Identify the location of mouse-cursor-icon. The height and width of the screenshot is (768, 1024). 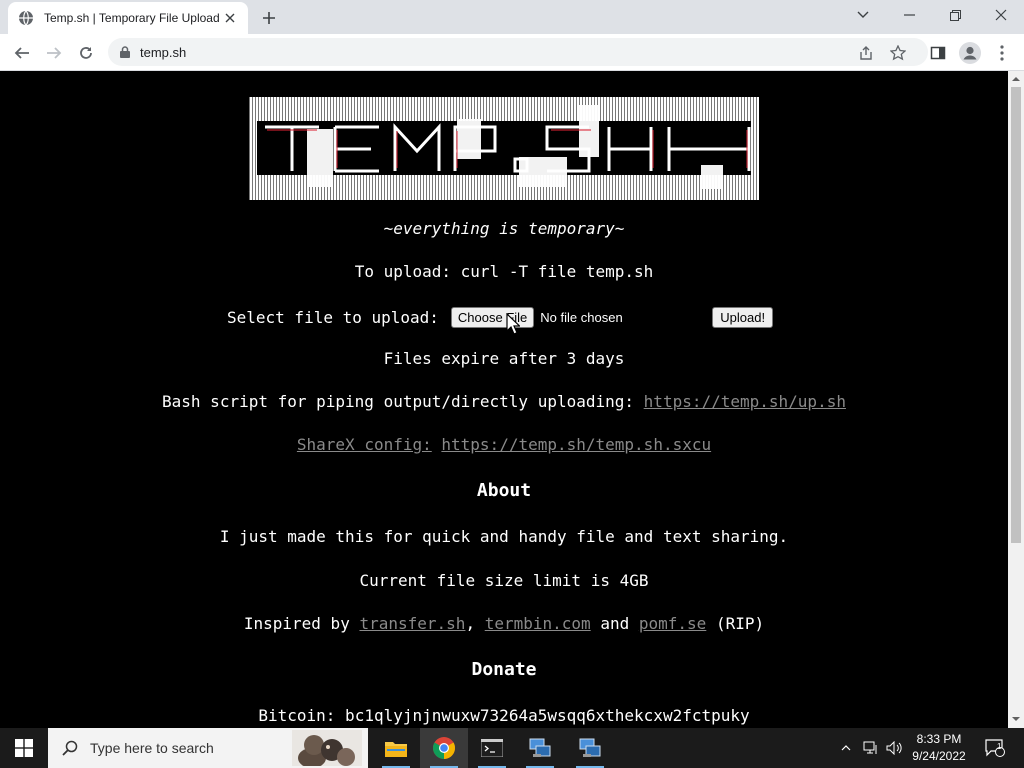
(513, 324).